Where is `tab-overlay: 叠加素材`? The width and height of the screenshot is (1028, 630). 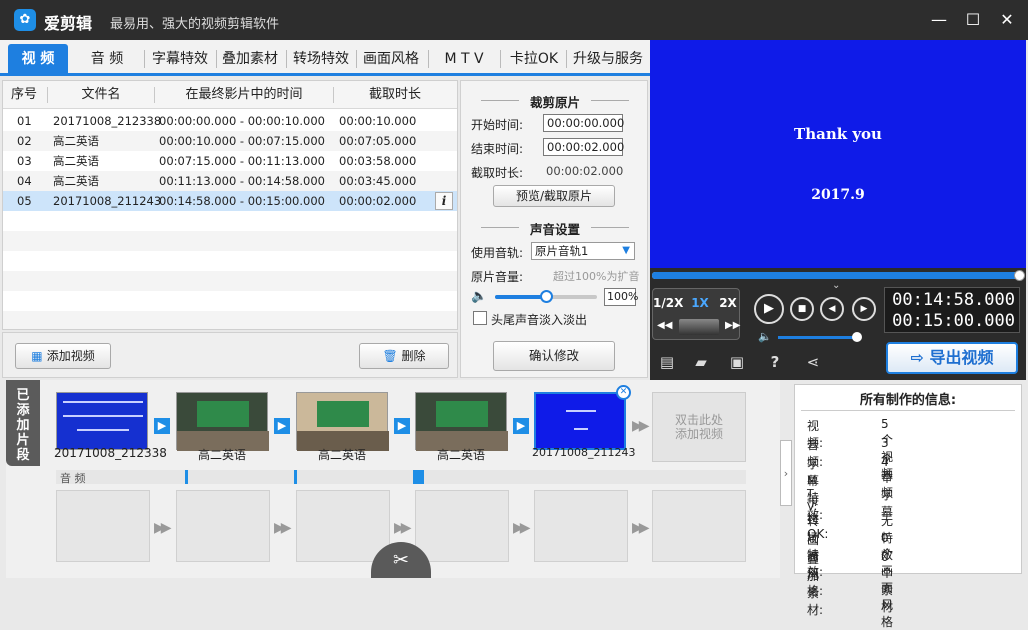
tab-overlay: 叠加素材 is located at coordinates (250, 59).